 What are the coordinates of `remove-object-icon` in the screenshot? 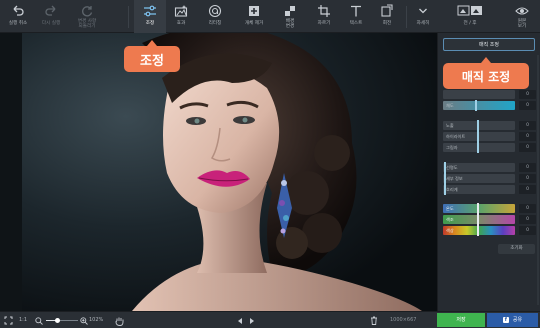 It's located at (254, 11).